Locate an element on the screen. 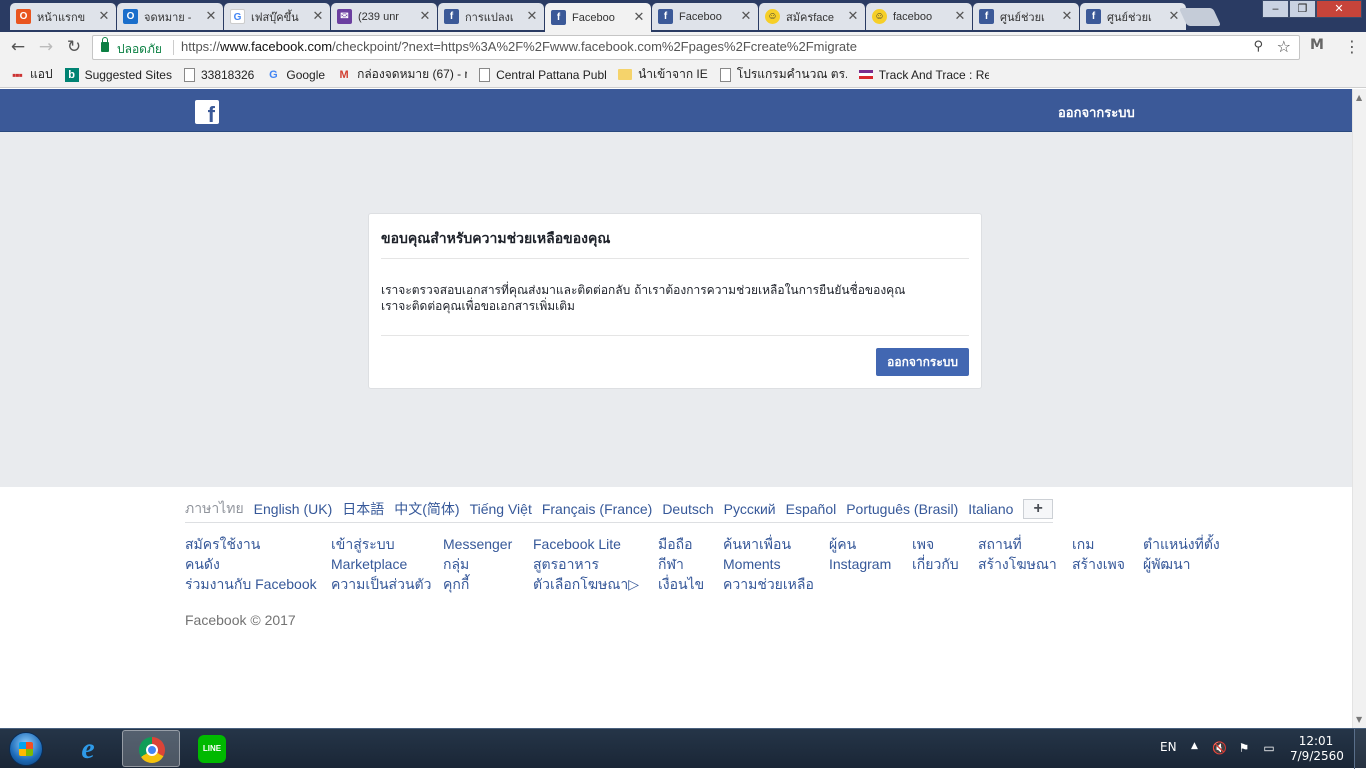 The width and height of the screenshot is (1366, 769). language-link: 日本語 is located at coordinates (363, 509).